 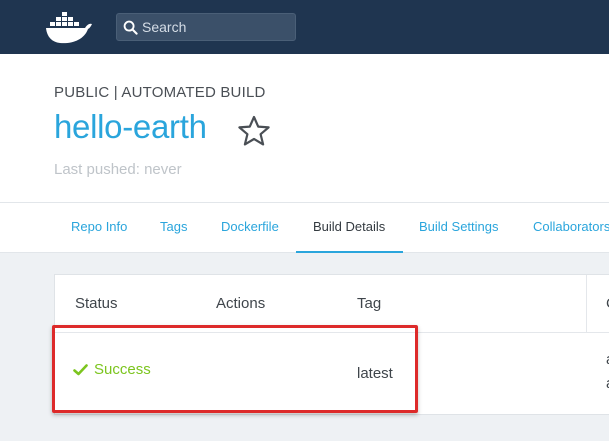 I want to click on tab-build-settings: Build Settings, so click(x=459, y=228).